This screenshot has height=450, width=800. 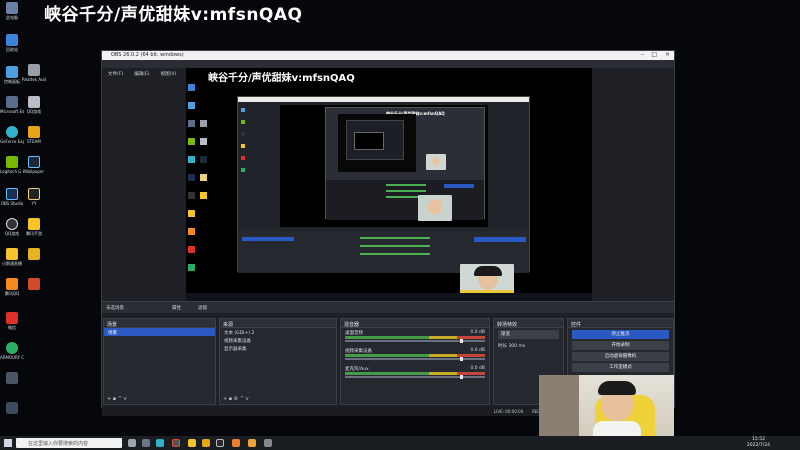 I want to click on desktop-icon-obs: QQ游戏, so click(x=12, y=227).